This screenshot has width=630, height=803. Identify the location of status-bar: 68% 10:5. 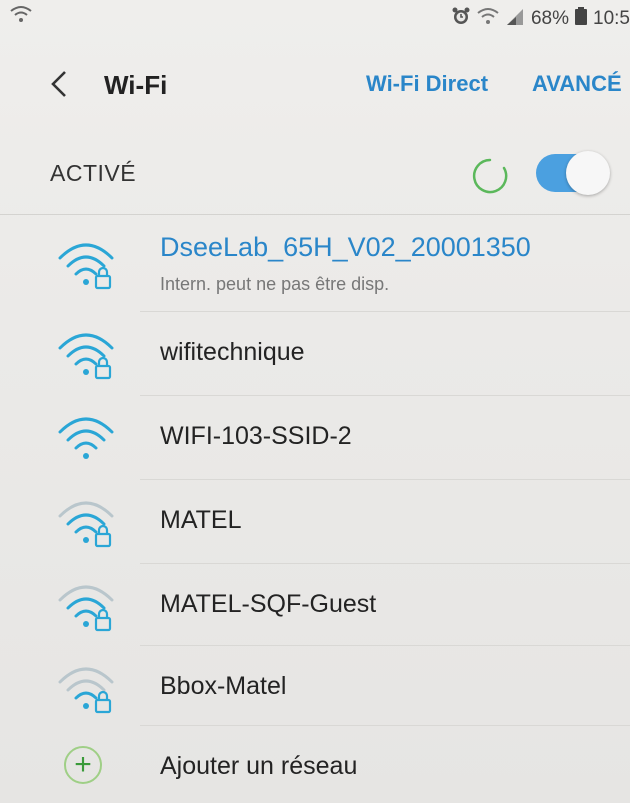
(315, 17).